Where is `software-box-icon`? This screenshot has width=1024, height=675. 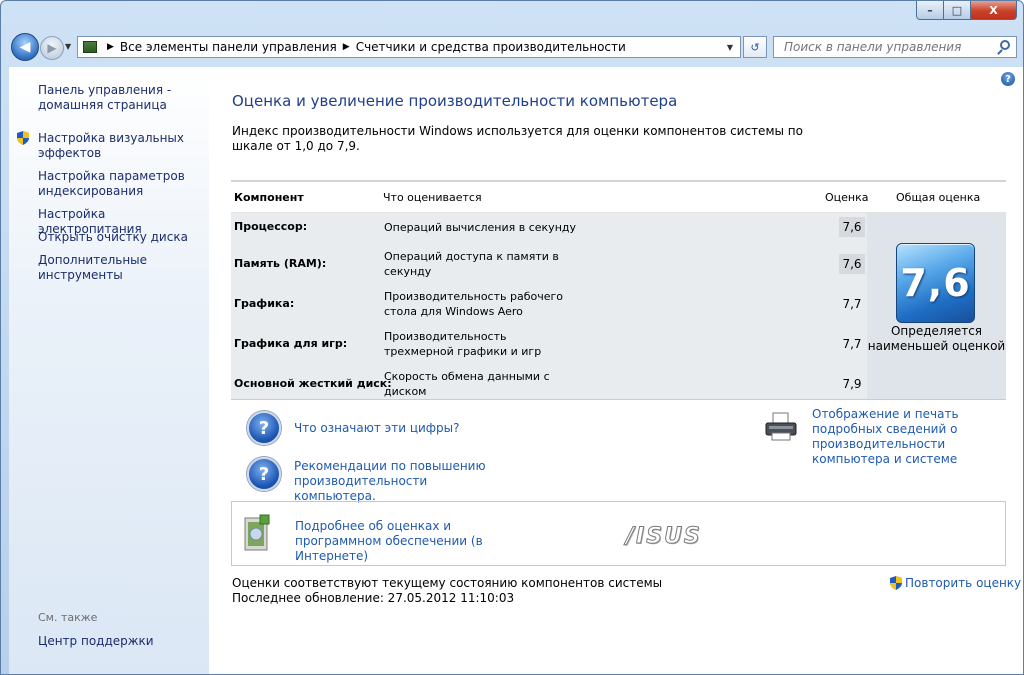 software-box-icon is located at coordinates (257, 532).